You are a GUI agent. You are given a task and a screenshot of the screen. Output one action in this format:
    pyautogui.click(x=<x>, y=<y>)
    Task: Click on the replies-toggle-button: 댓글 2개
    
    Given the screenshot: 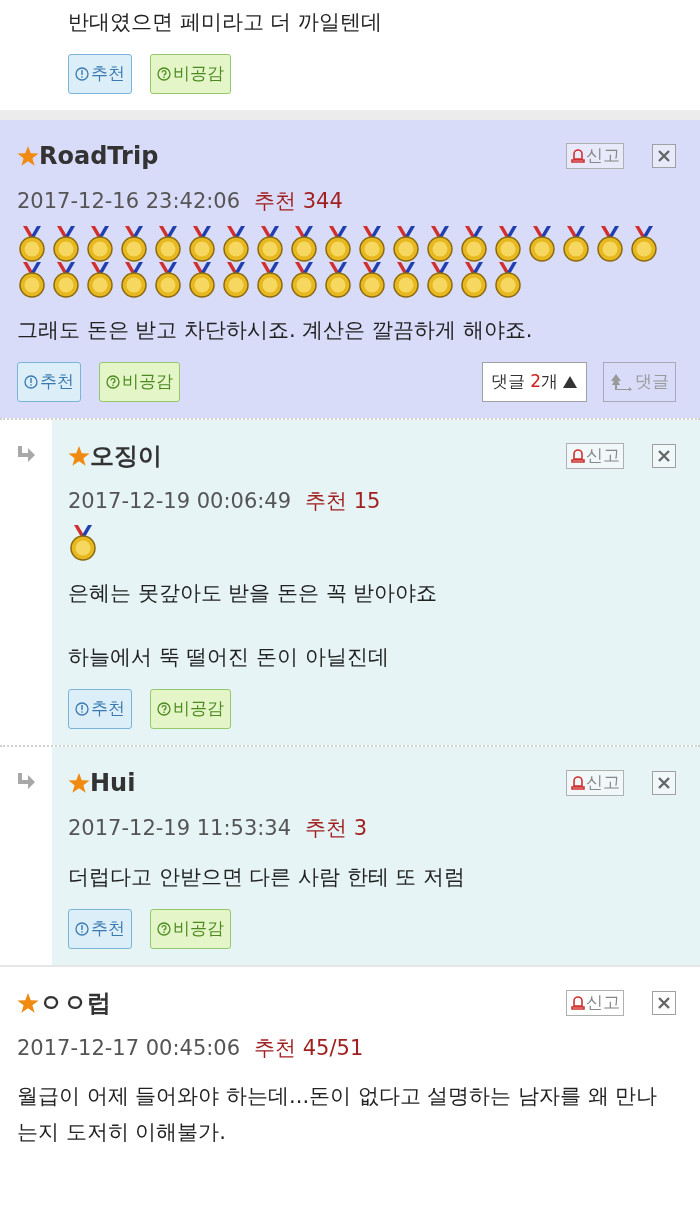 What is the action you would take?
    pyautogui.click(x=534, y=381)
    